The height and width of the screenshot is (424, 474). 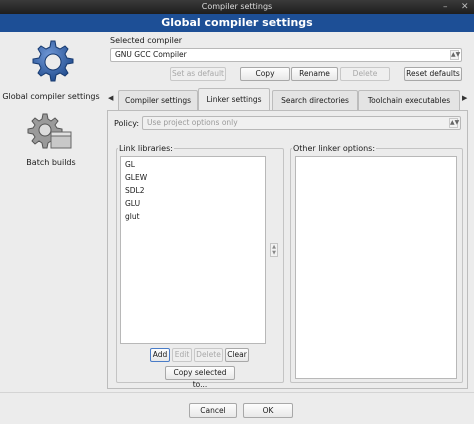 I want to click on category-batch-builds: Batch builds, so click(x=51, y=140).